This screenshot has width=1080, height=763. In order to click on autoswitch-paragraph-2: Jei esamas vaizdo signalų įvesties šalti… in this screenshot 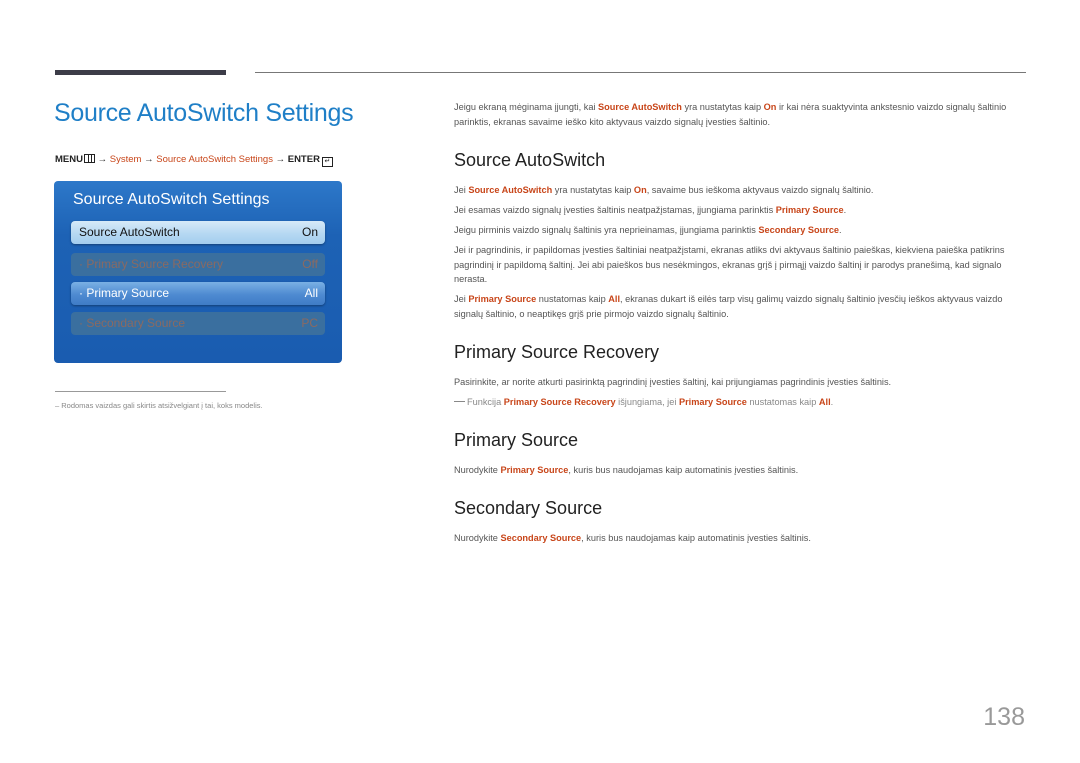, I will do `click(741, 210)`.